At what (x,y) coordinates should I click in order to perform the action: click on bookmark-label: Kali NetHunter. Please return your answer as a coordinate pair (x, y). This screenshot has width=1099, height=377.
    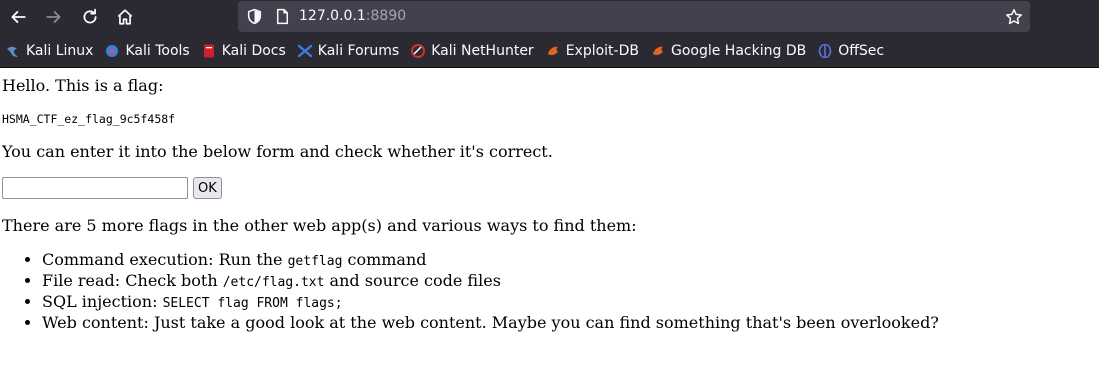
    Looking at the image, I should click on (482, 50).